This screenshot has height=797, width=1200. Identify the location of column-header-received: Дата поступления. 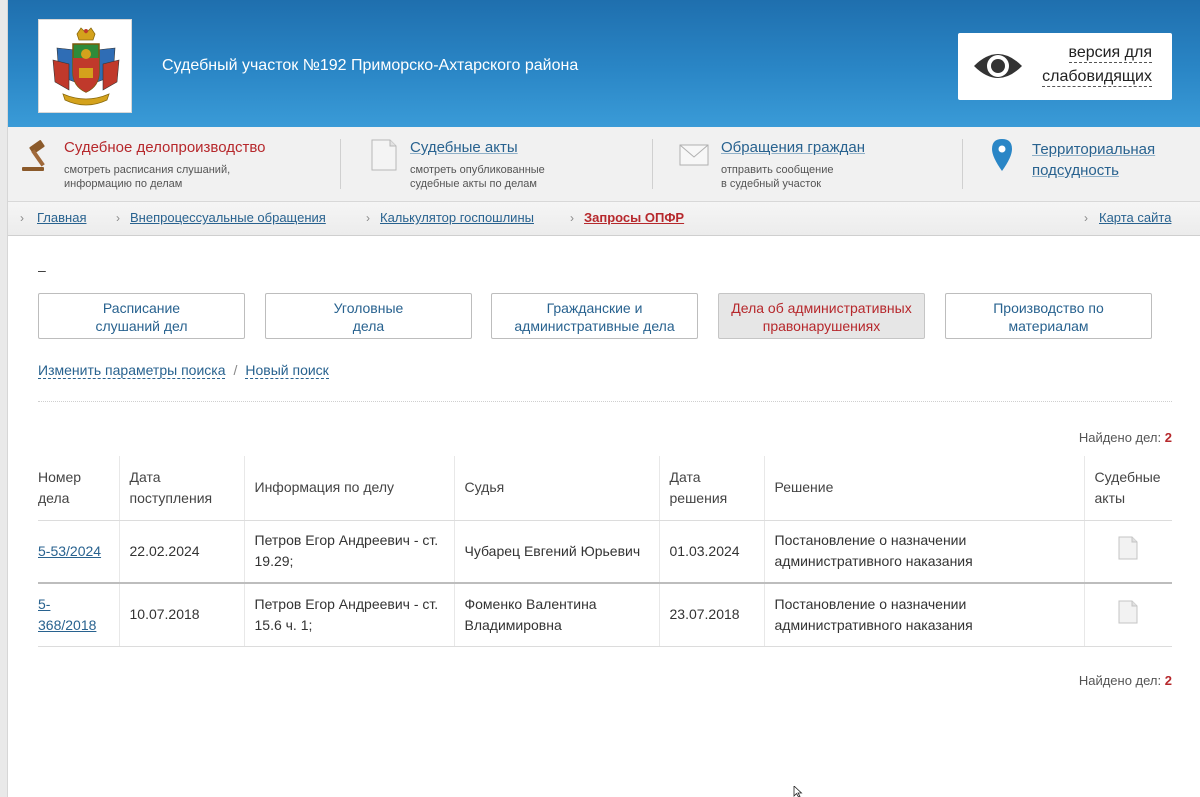
(181, 488).